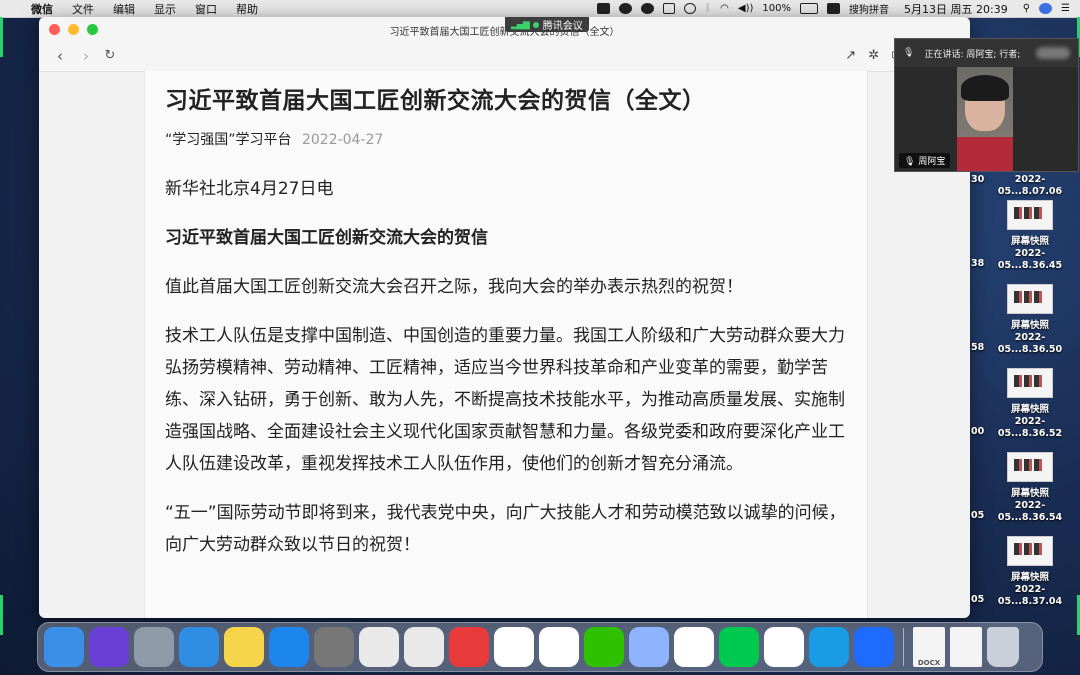 The image size is (1080, 675). I want to click on battery-percent: 100%, so click(776, 8).